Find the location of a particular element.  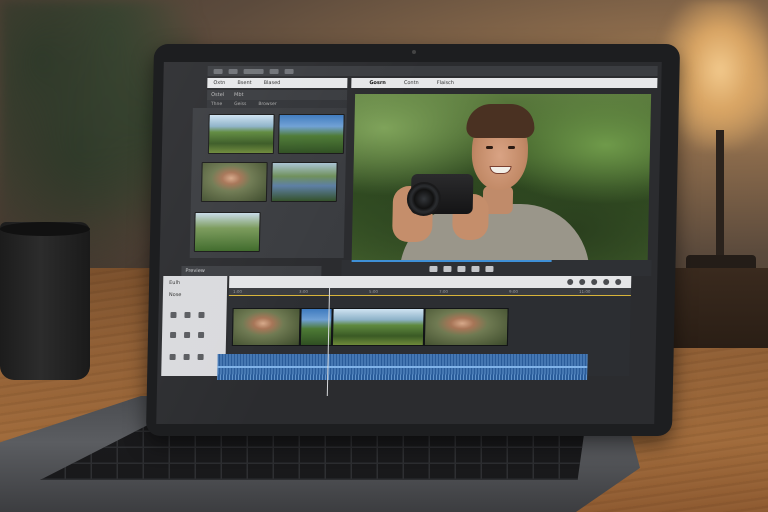

media-tab: Bsent is located at coordinates (244, 83).